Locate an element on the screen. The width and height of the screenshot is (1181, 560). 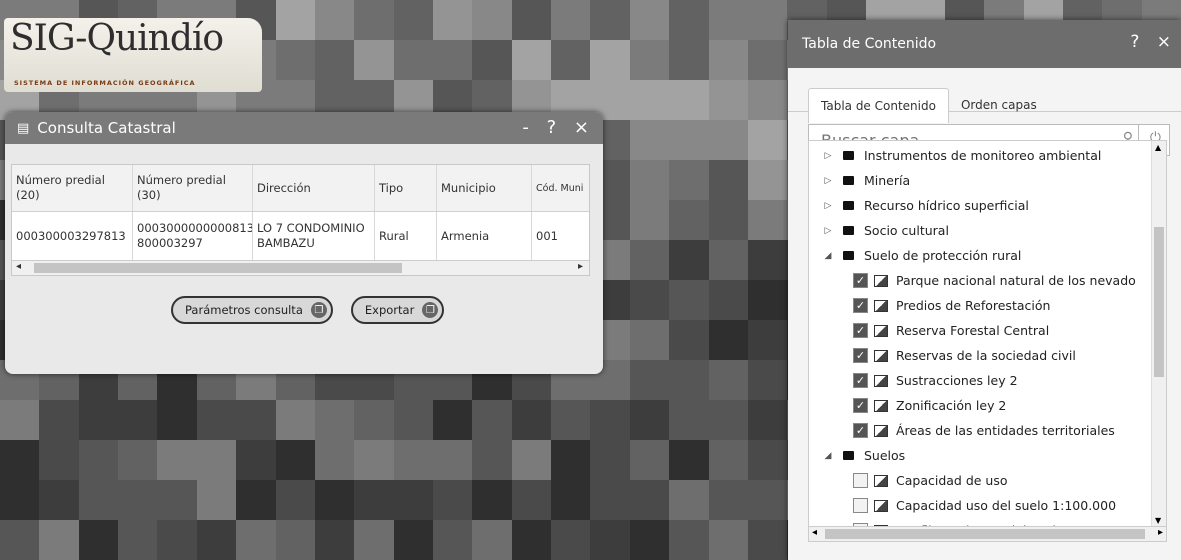
tree-layer: Capacidad de uso is located at coordinates (987, 480).